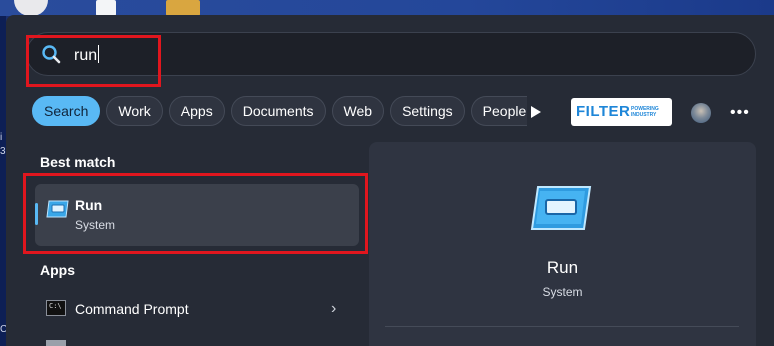 This screenshot has height=346, width=774. Describe the element at coordinates (740, 113) in the screenshot. I see `more-options-icon: •••` at that location.